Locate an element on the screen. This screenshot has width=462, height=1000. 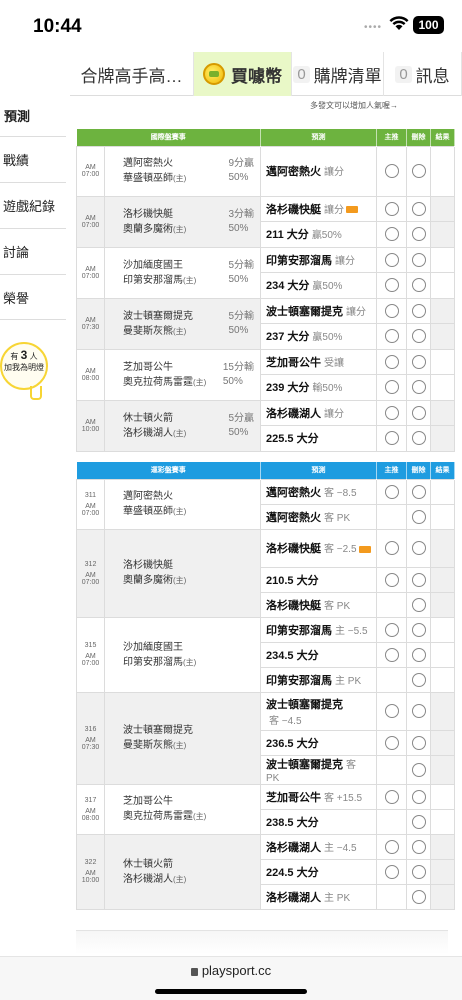
game-time: AM 08:00 is located at coordinates (90, 374).